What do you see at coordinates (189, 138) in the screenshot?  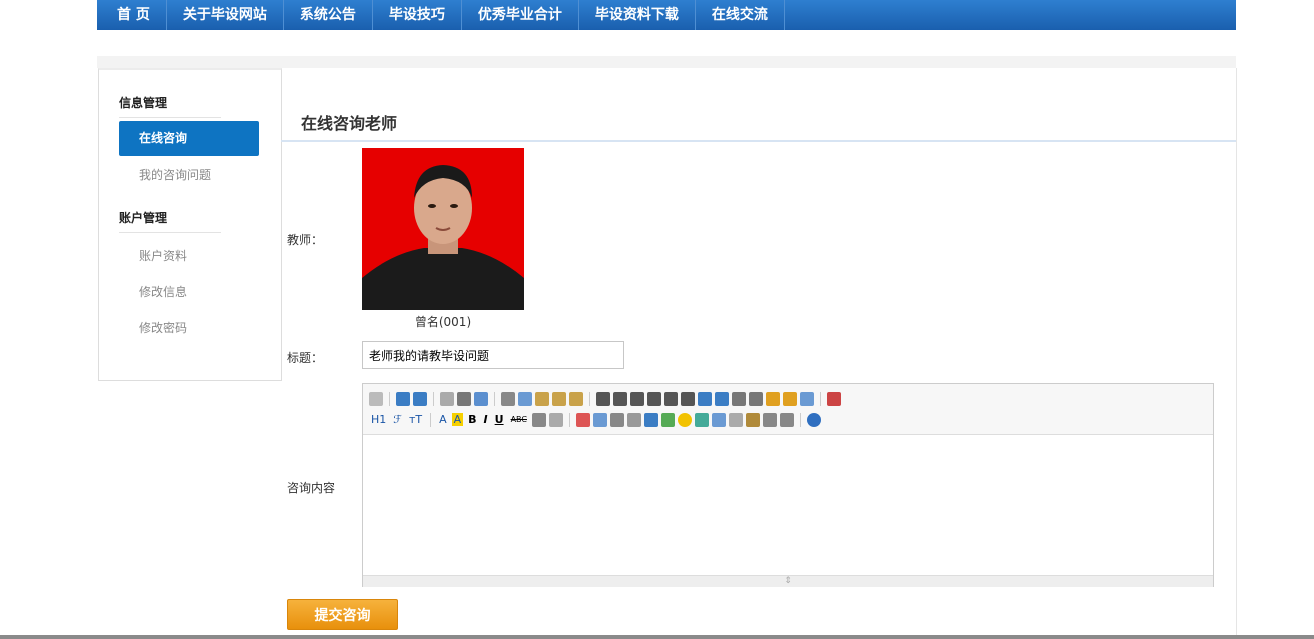 I see `sidebar-item-online-consult: 在线咨询` at bounding box center [189, 138].